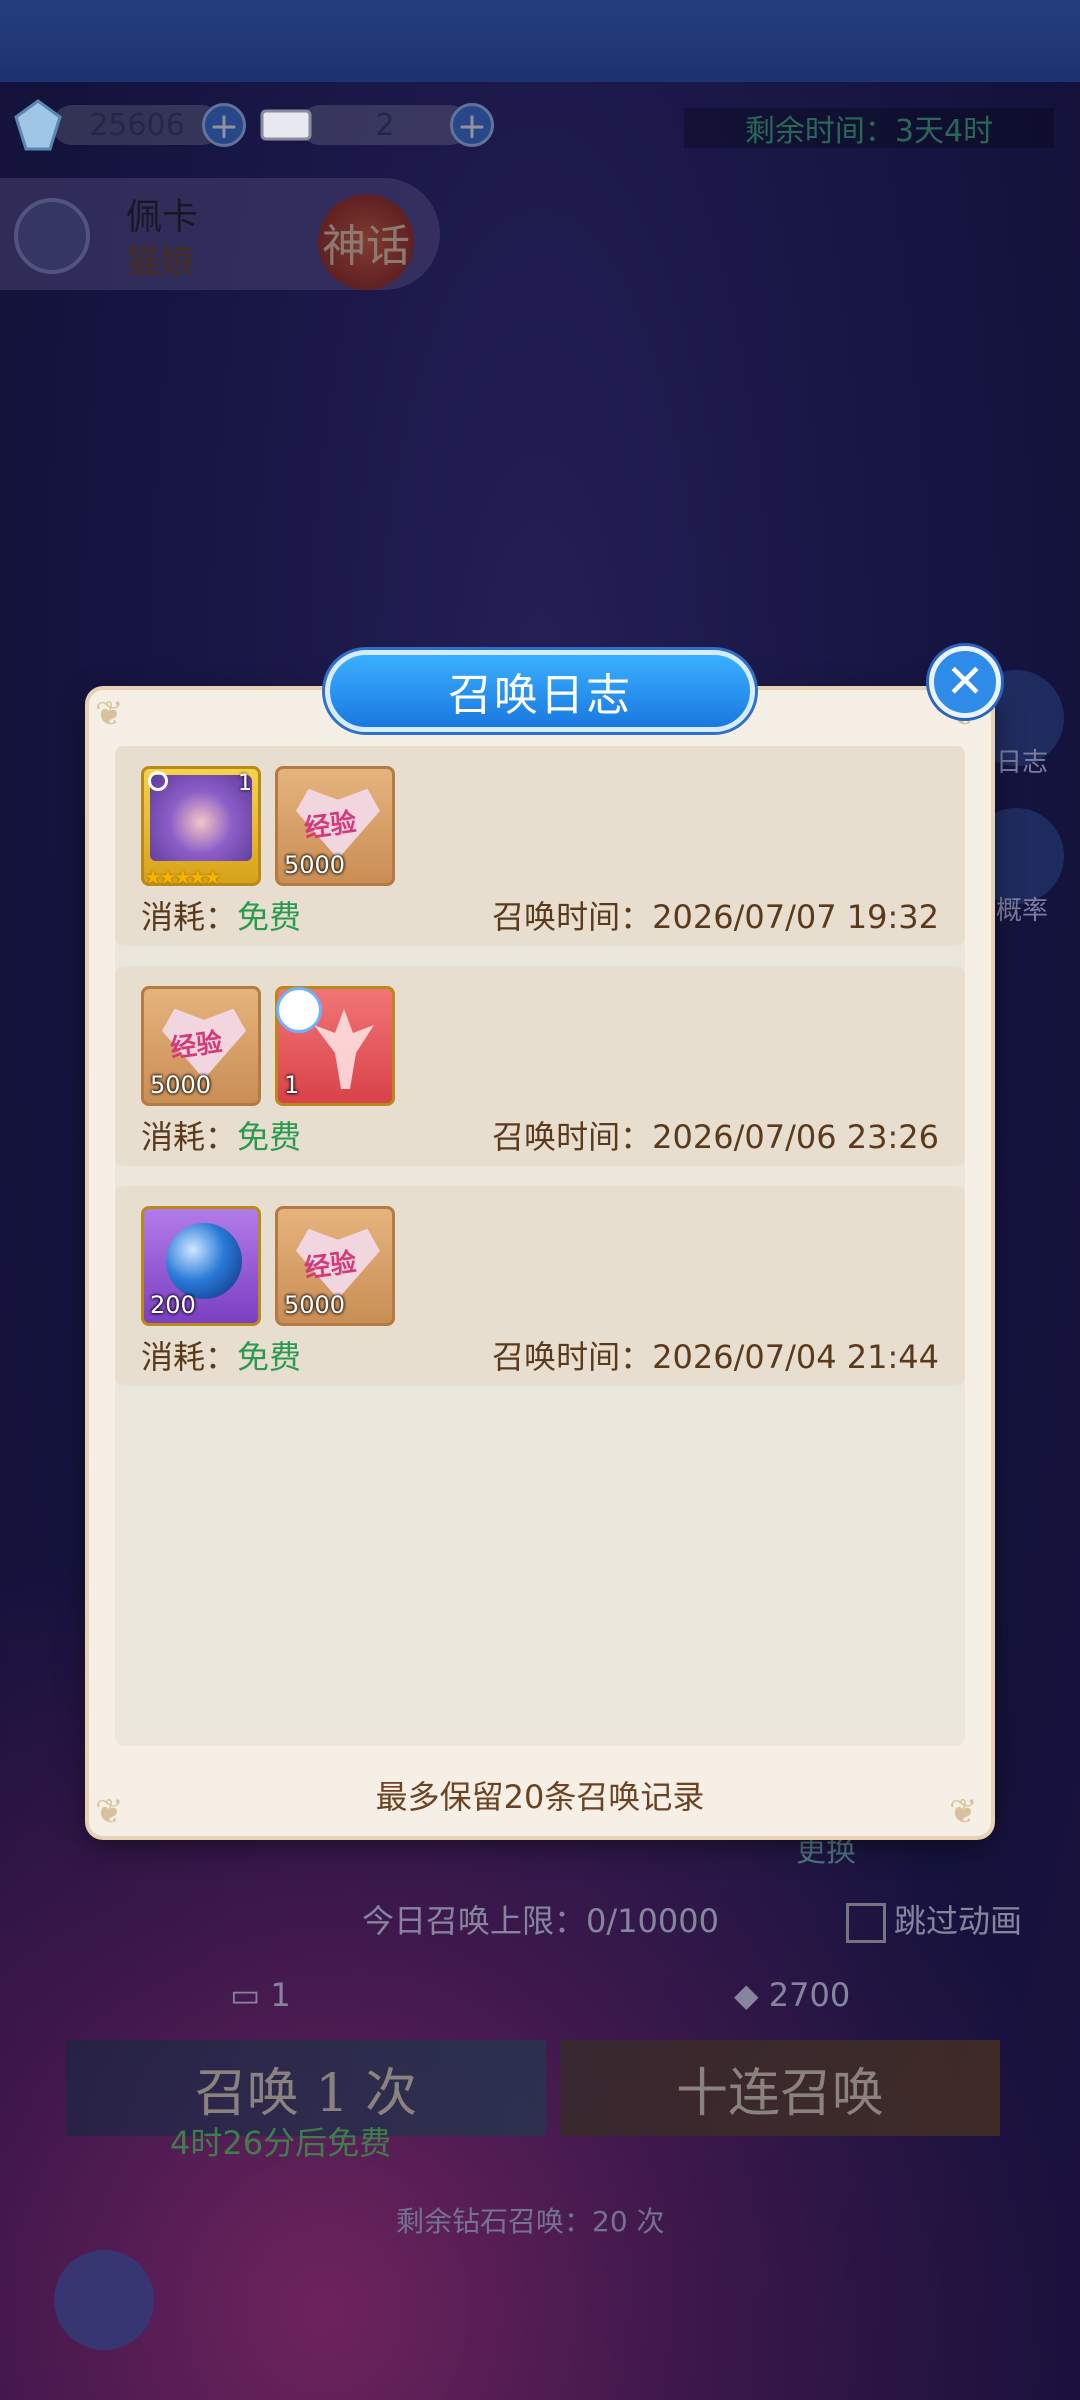  What do you see at coordinates (109, 714) in the screenshot?
I see `corner-ornament: ❦` at bounding box center [109, 714].